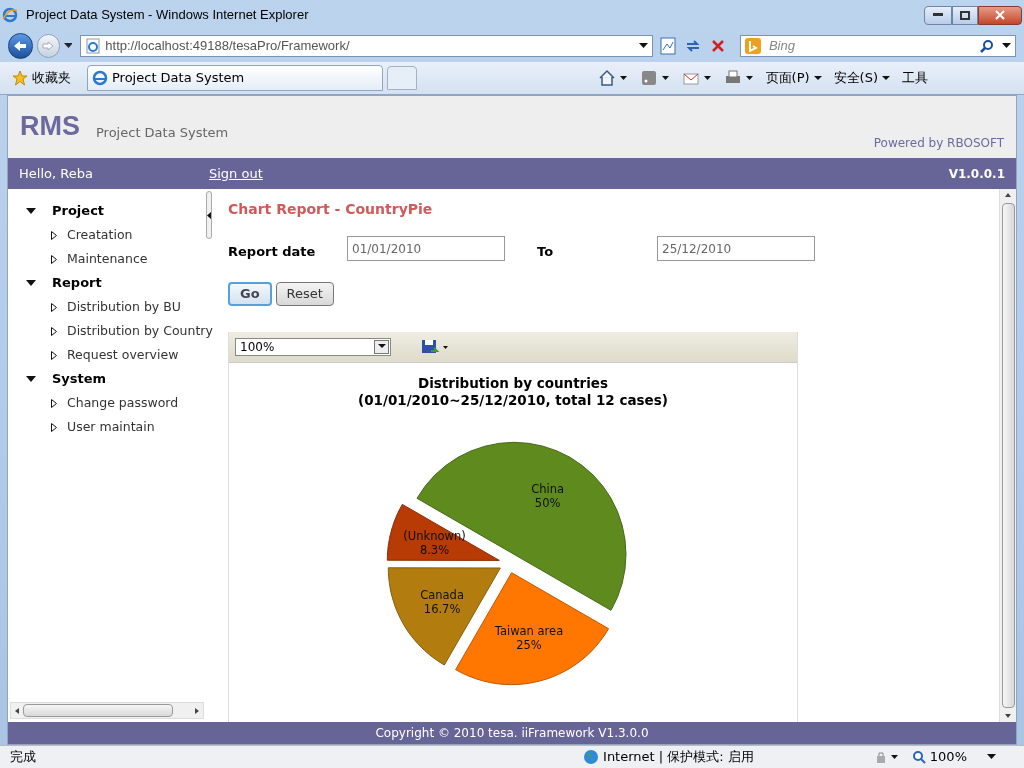  Describe the element at coordinates (227, 46) in the screenshot. I see `address-text: http://localhost:49188/tesaPro/Framework/` at that location.